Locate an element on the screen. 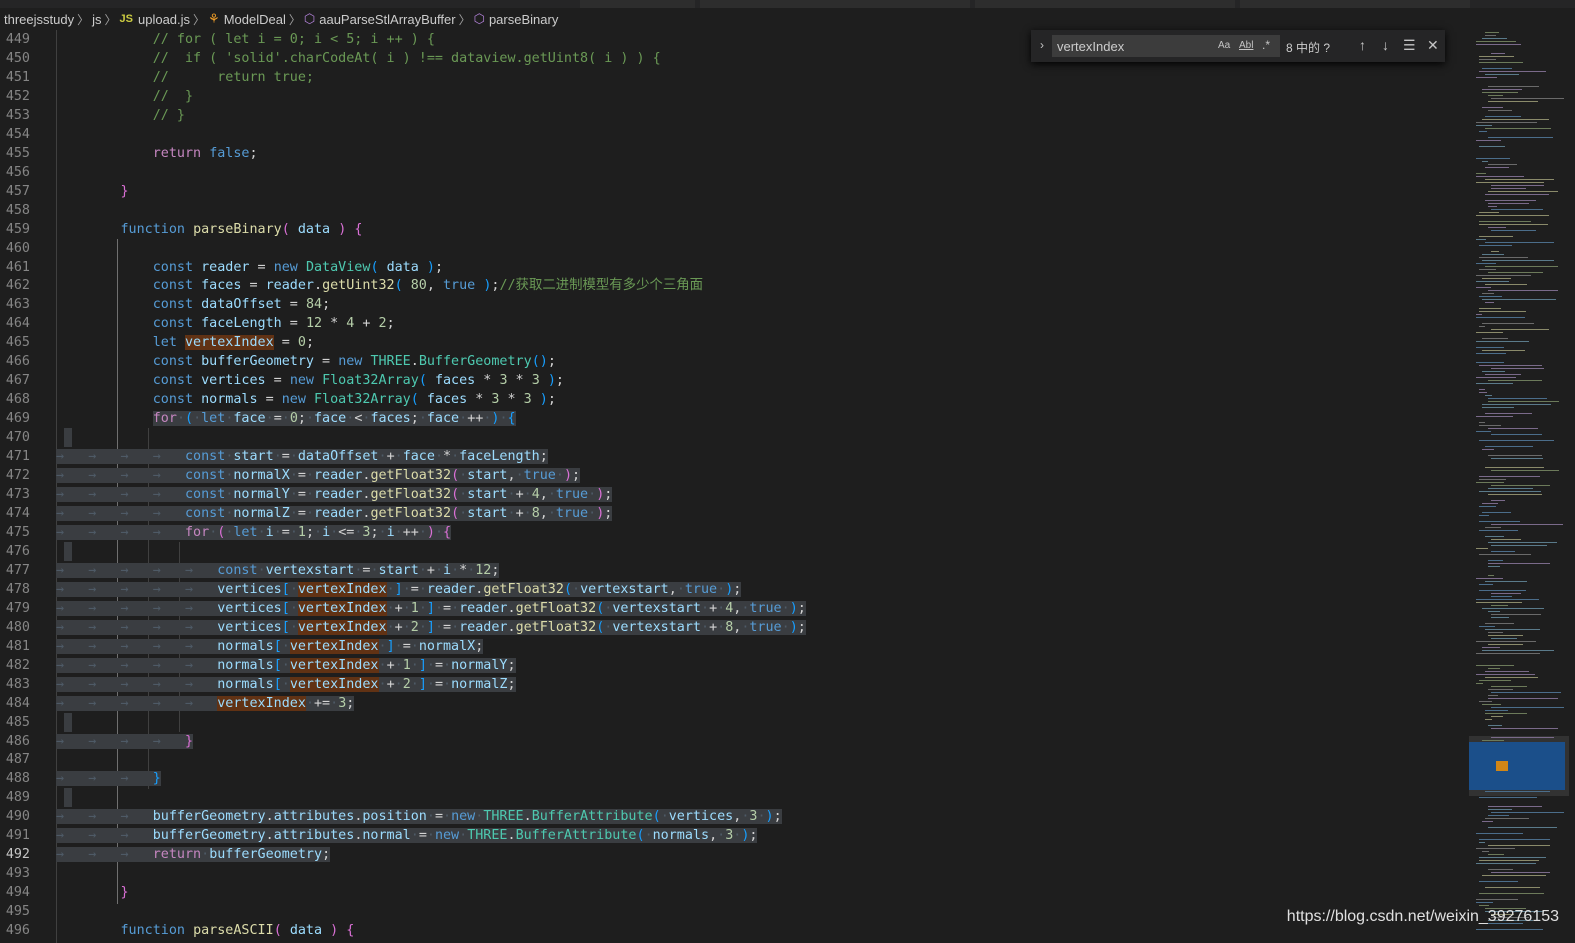  code-line: 493 is located at coordinates (733, 873).